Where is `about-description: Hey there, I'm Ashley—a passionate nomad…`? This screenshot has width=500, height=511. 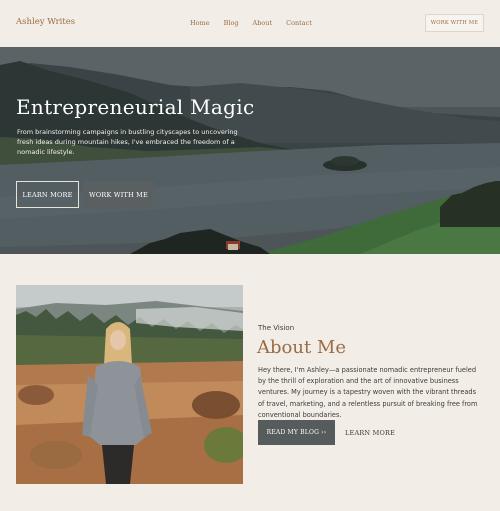 about-description: Hey there, I'm Ashley—a passionate nomad… is located at coordinates (368, 392).